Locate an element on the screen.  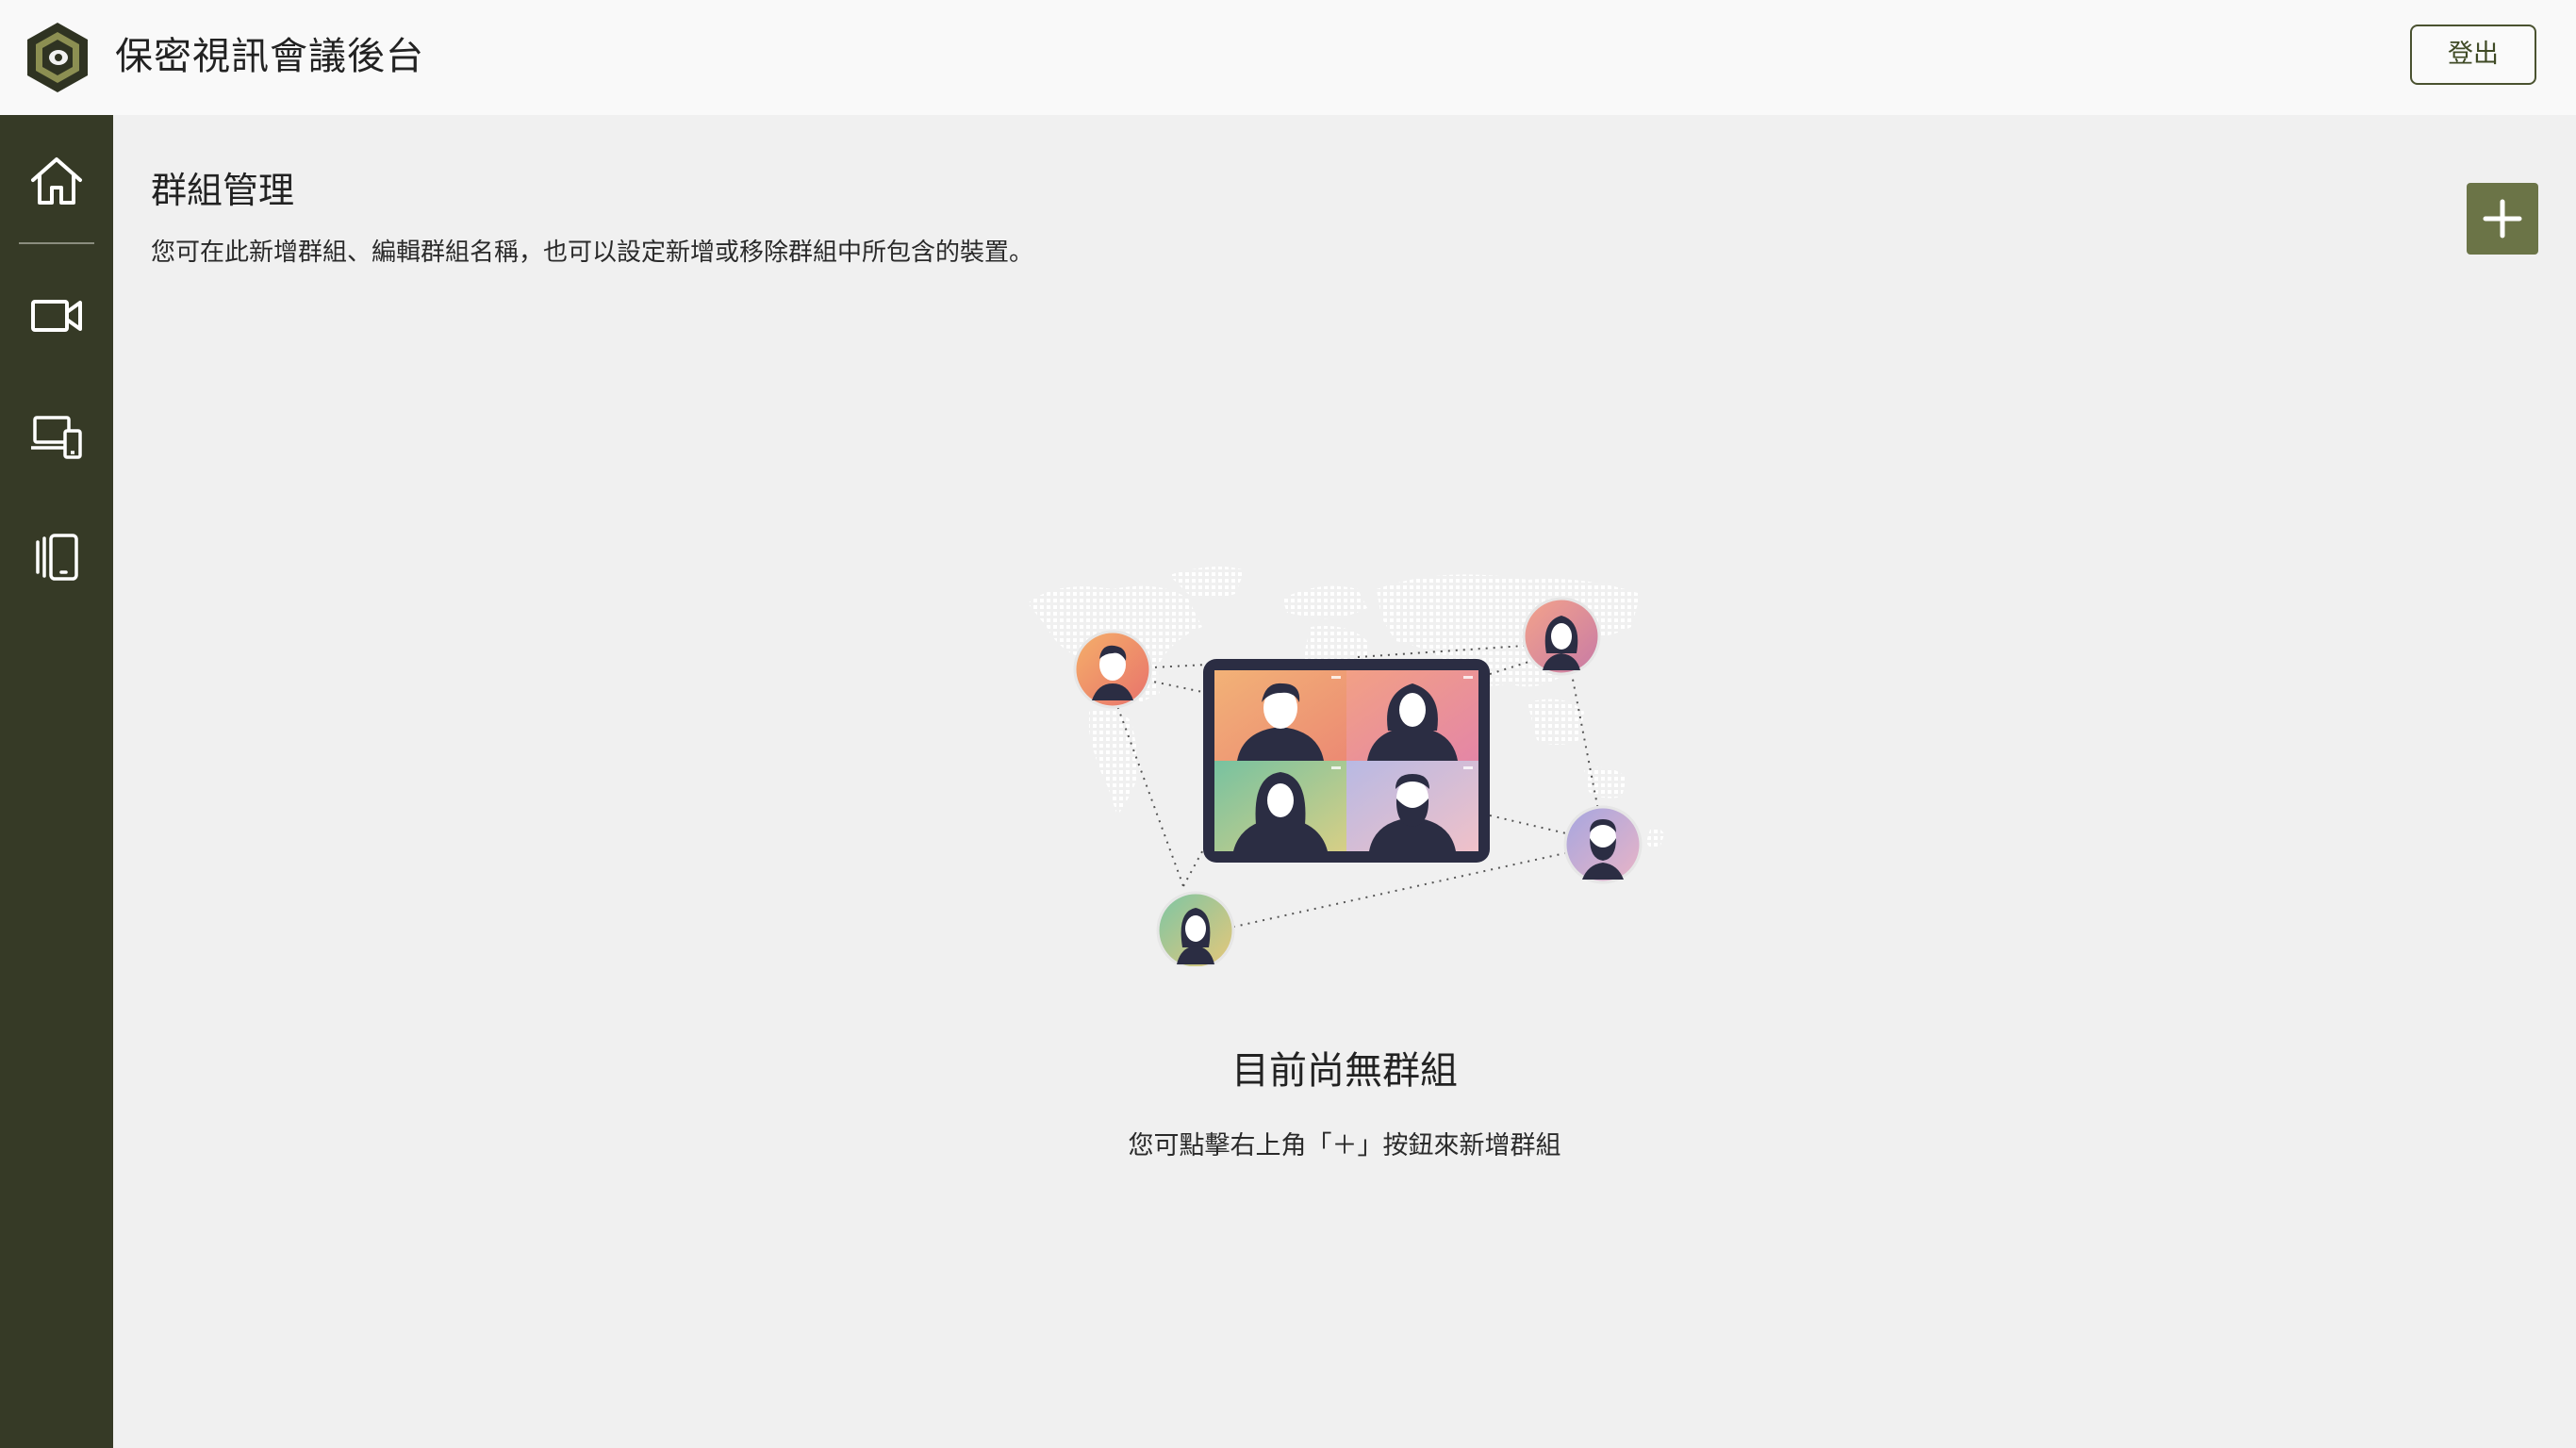
sidebar-item-devices is located at coordinates (56, 436).